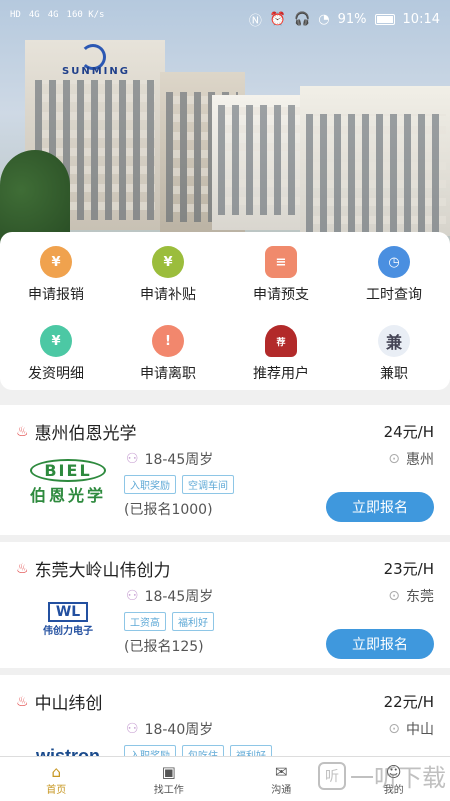  Describe the element at coordinates (375, 161) in the screenshot. I see `building-right` at that location.